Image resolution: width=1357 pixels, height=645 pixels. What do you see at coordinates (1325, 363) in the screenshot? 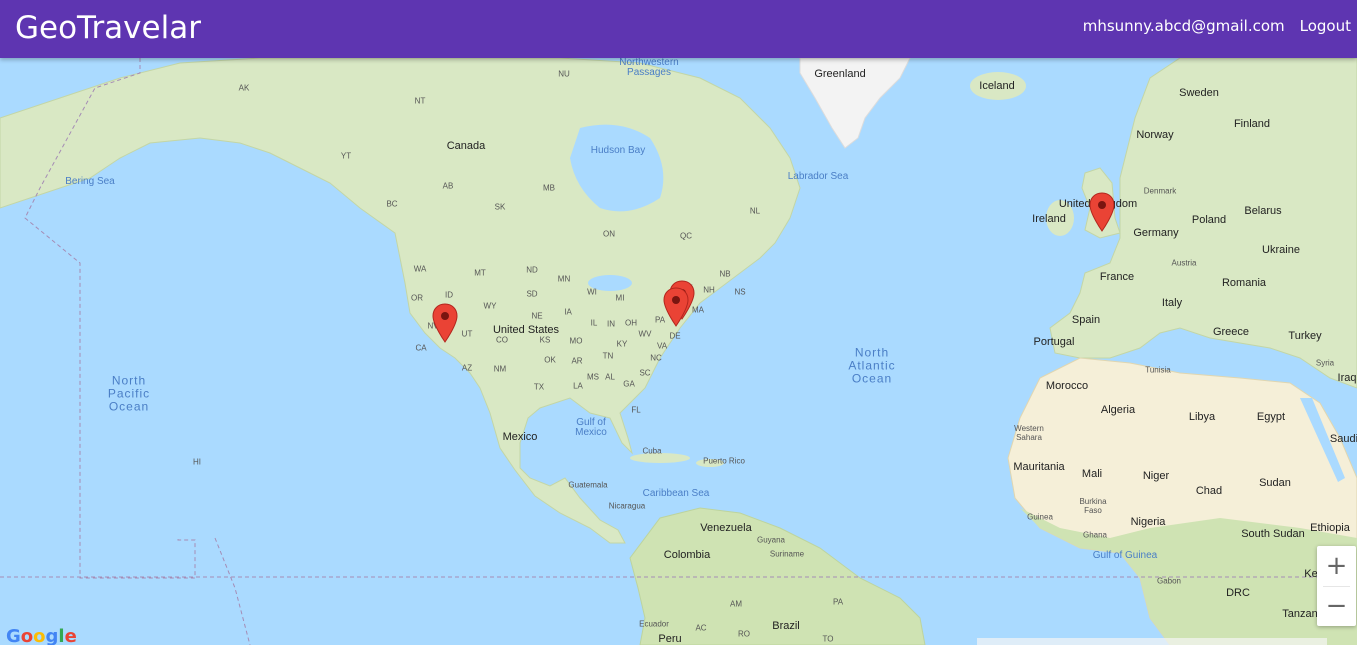
I see `label-syria: Syria` at bounding box center [1325, 363].